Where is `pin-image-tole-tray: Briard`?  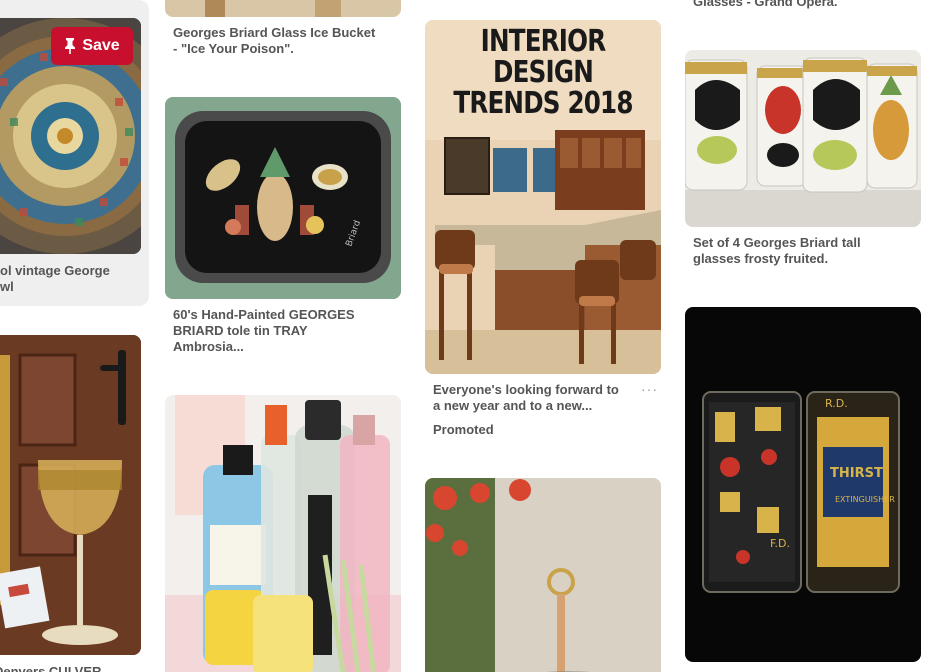 pin-image-tole-tray: Briard is located at coordinates (283, 198).